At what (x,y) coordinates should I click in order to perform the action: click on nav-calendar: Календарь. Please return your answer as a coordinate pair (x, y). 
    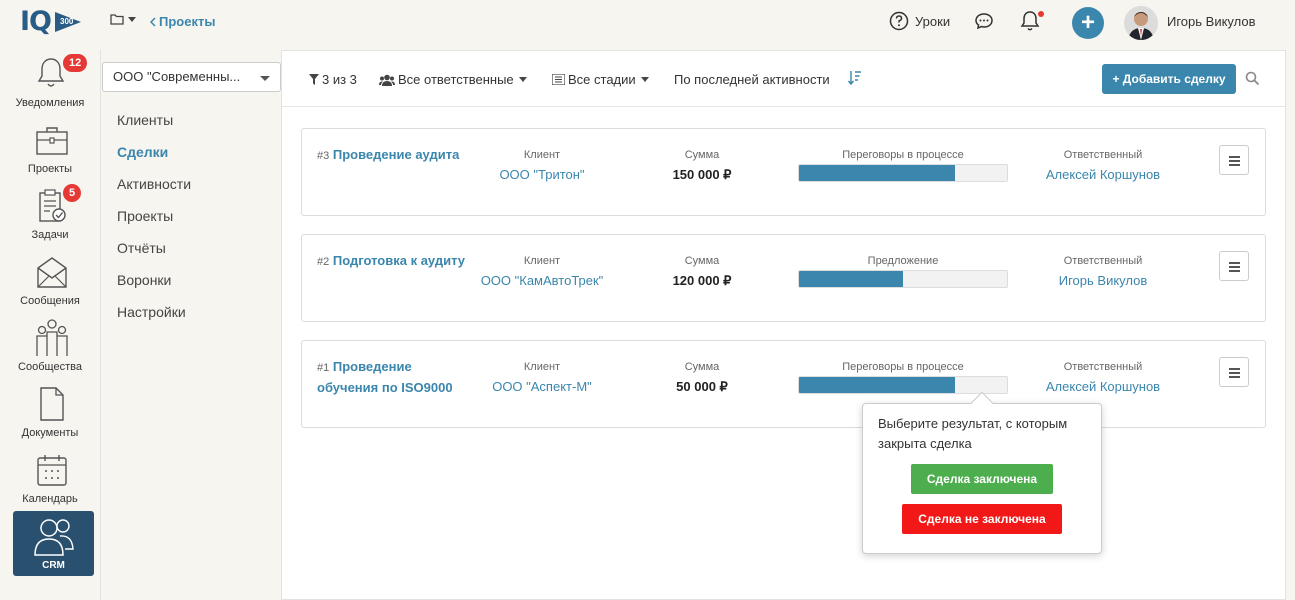
    Looking at the image, I should click on (50, 480).